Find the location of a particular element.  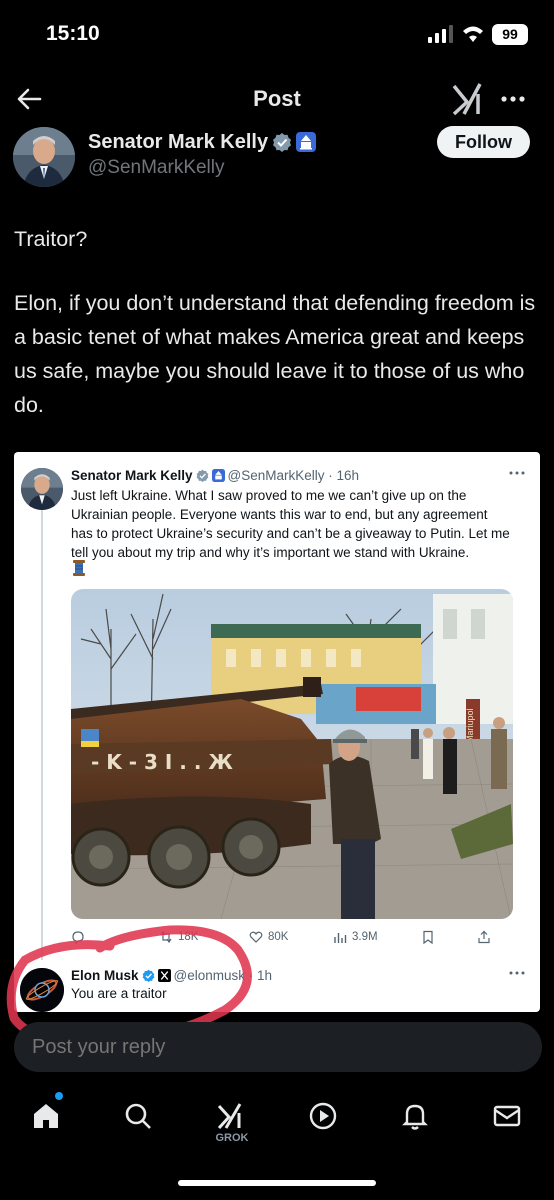

cellular-signal-icon is located at coordinates (440, 34).